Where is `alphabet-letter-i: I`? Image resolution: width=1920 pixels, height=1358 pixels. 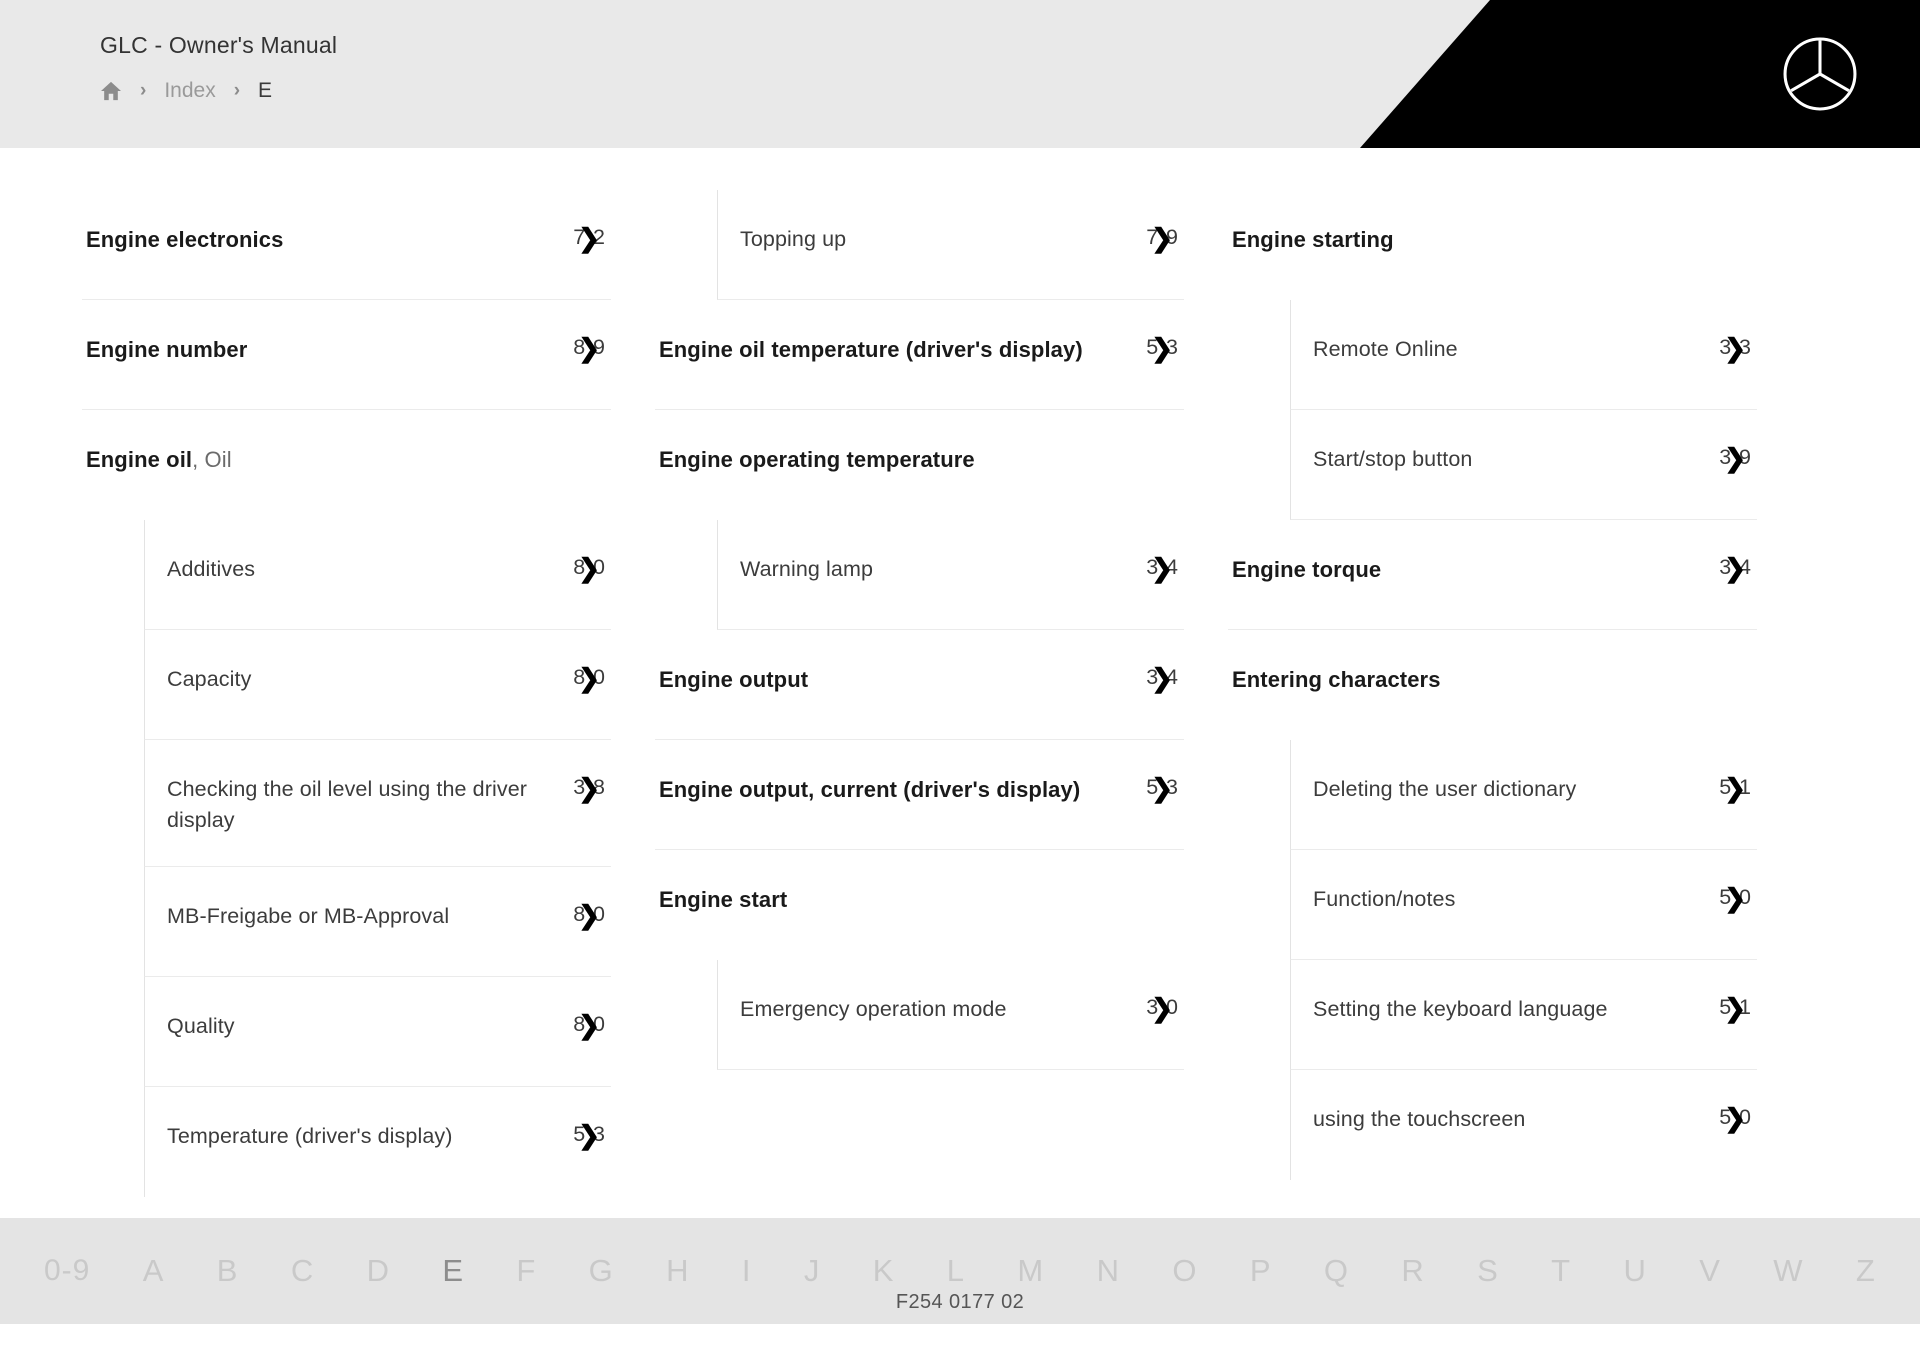 alphabet-letter-i: I is located at coordinates (747, 1271).